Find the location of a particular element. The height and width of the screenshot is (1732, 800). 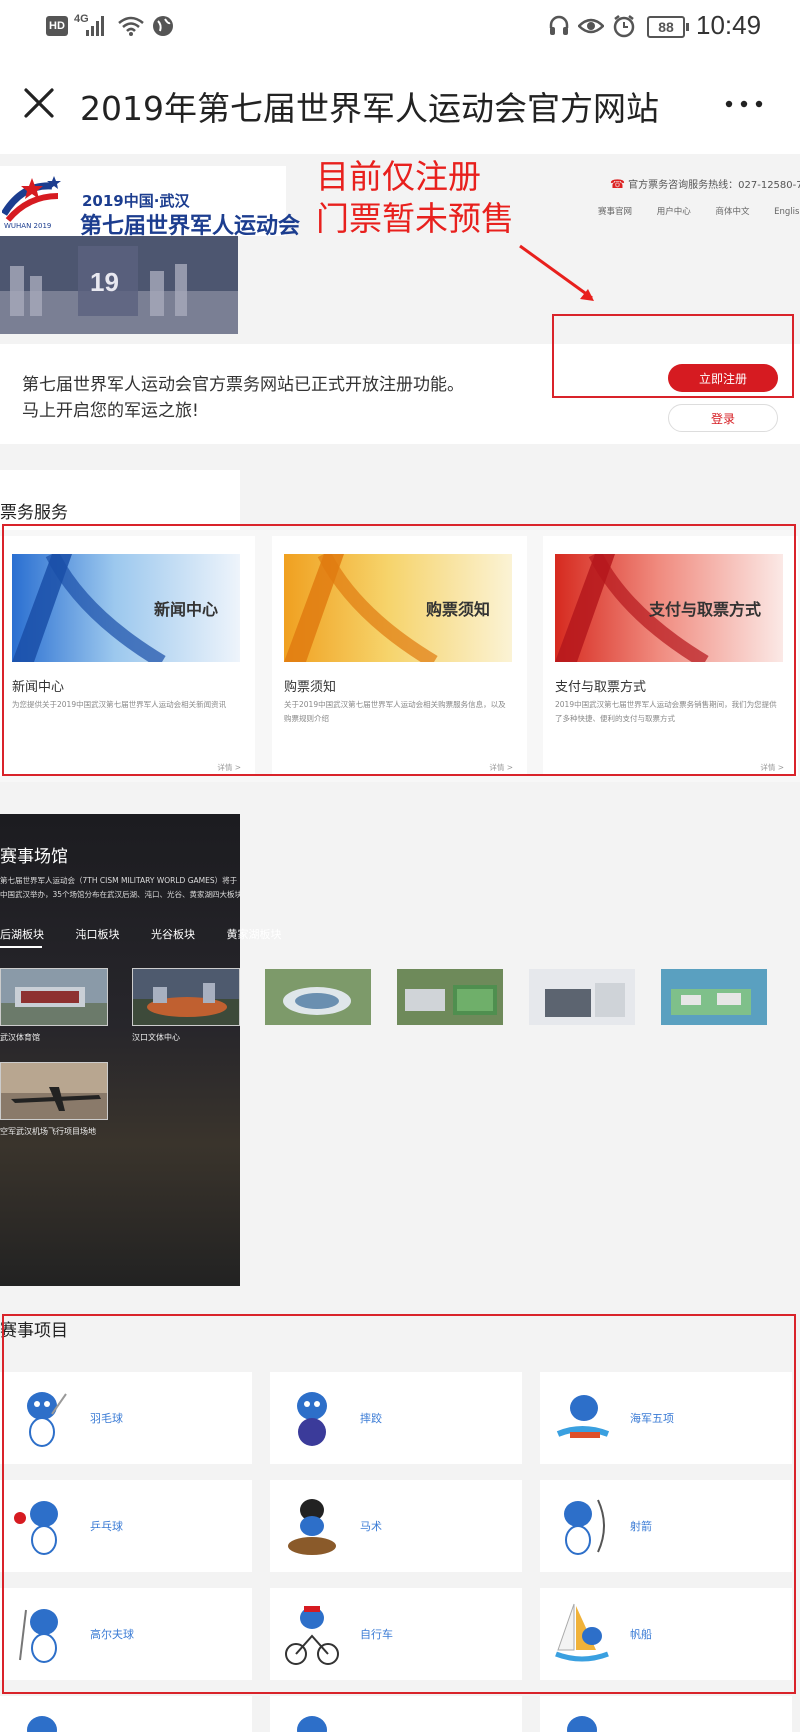

clock: 10:49 is located at coordinates (729, 25).